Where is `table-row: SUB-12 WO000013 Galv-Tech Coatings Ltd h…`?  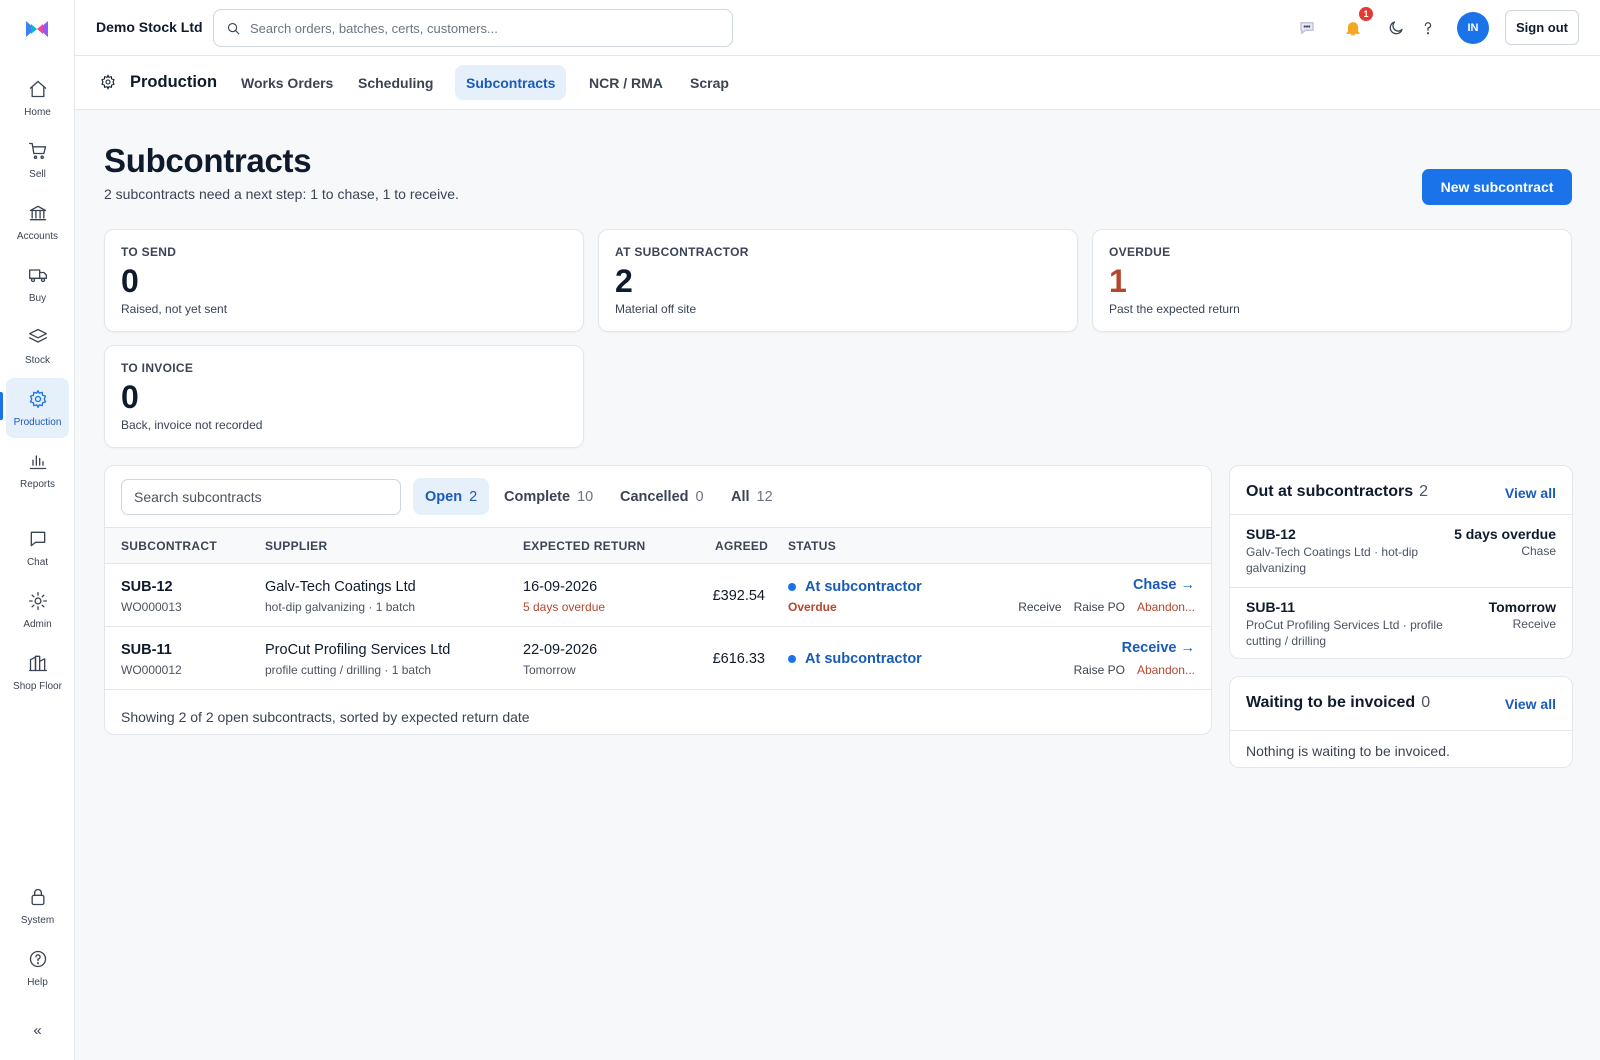
table-row: SUB-12 WO000013 Galv-Tech Coatings Ltd h… is located at coordinates (658, 595).